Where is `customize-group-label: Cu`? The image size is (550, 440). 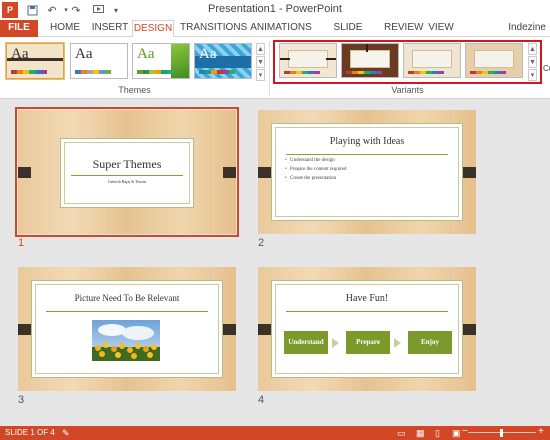 customize-group-label: Cu is located at coordinates (546, 68).